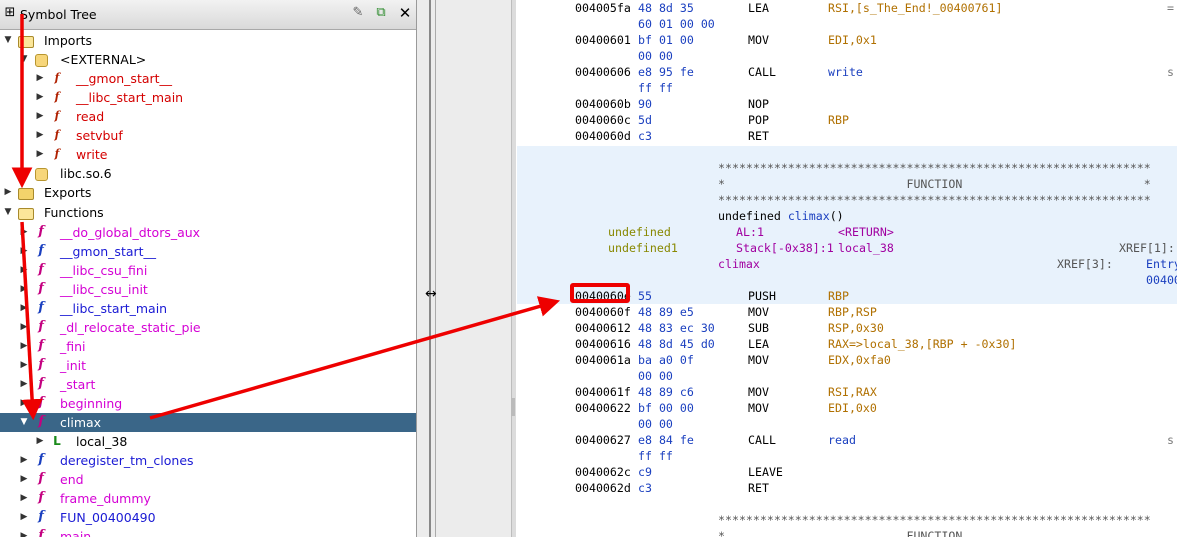 The height and width of the screenshot is (537, 1177). What do you see at coordinates (1147, 248) in the screenshot?
I see `variable-xref: XREF[1]:` at bounding box center [1147, 248].